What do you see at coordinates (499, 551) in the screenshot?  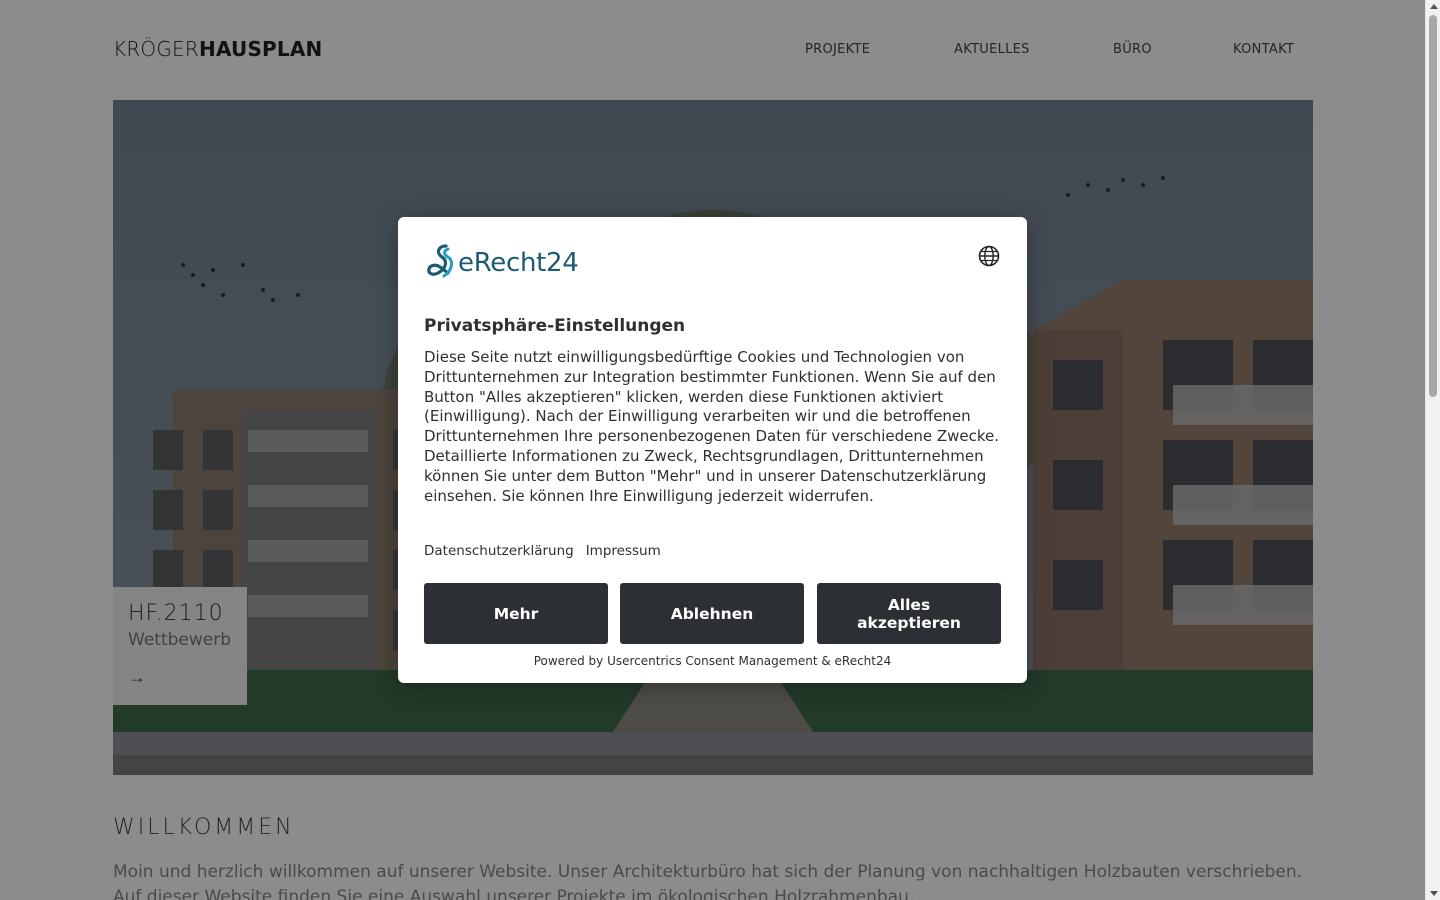 I see `privacy-policy-link: Datenschutzerklärung` at bounding box center [499, 551].